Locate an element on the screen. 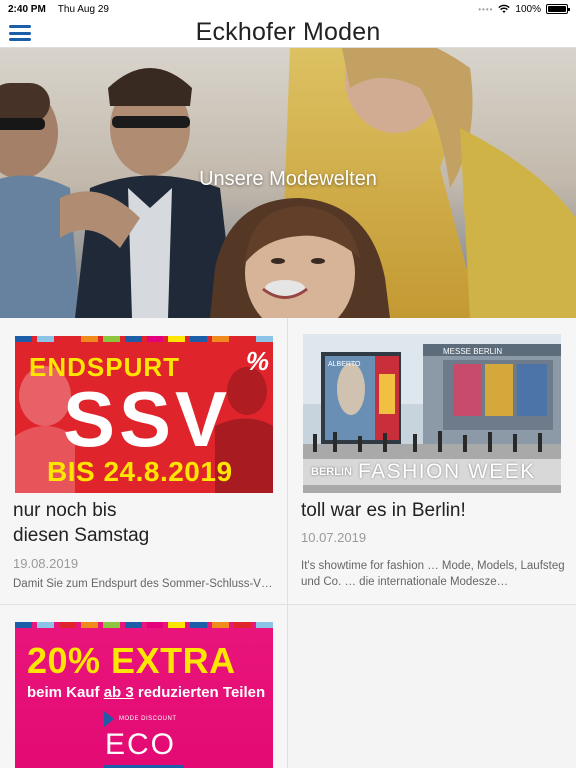  navigation-bar: Eckhofer Moden is located at coordinates (288, 33).